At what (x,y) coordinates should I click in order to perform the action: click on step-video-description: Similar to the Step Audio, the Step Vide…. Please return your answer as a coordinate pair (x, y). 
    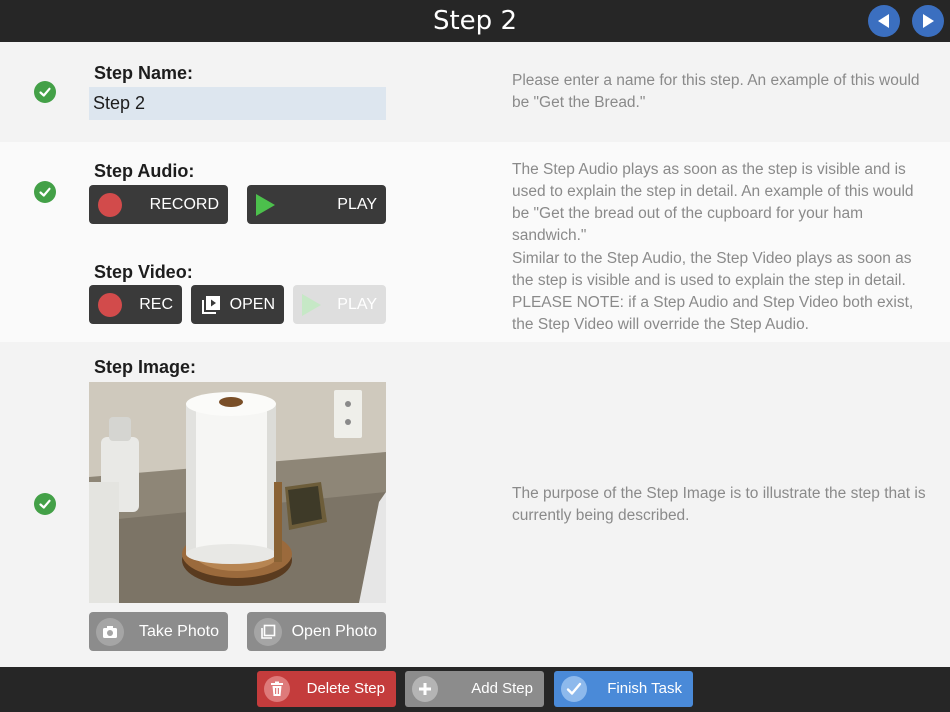
    Looking at the image, I should click on (713, 291).